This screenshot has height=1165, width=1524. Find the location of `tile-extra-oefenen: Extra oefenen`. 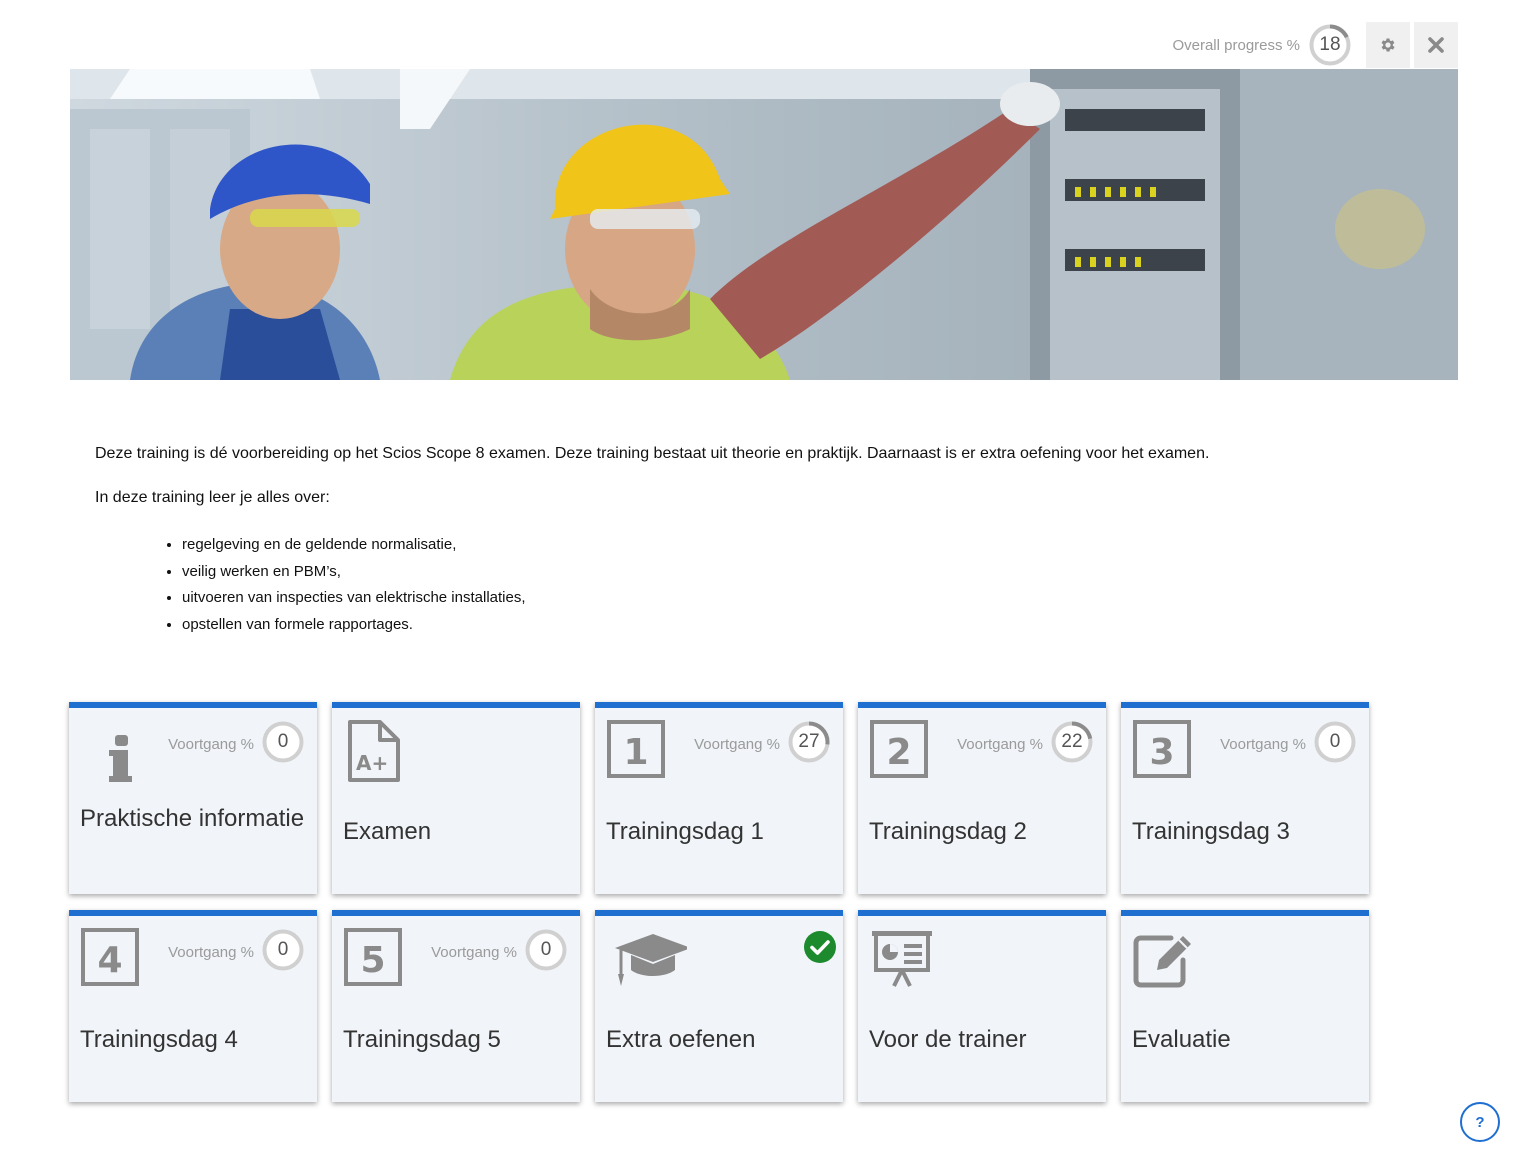

tile-extra-oefenen: Extra oefenen is located at coordinates (719, 1006).